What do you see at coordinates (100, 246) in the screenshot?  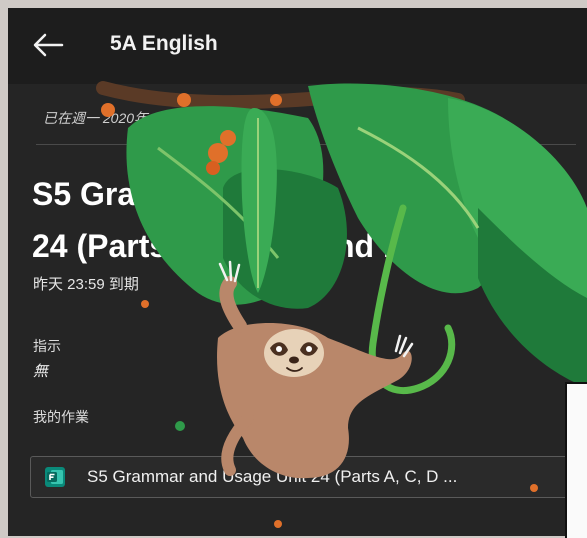 I see `assignment-title-line2: 24 (Parts` at bounding box center [100, 246].